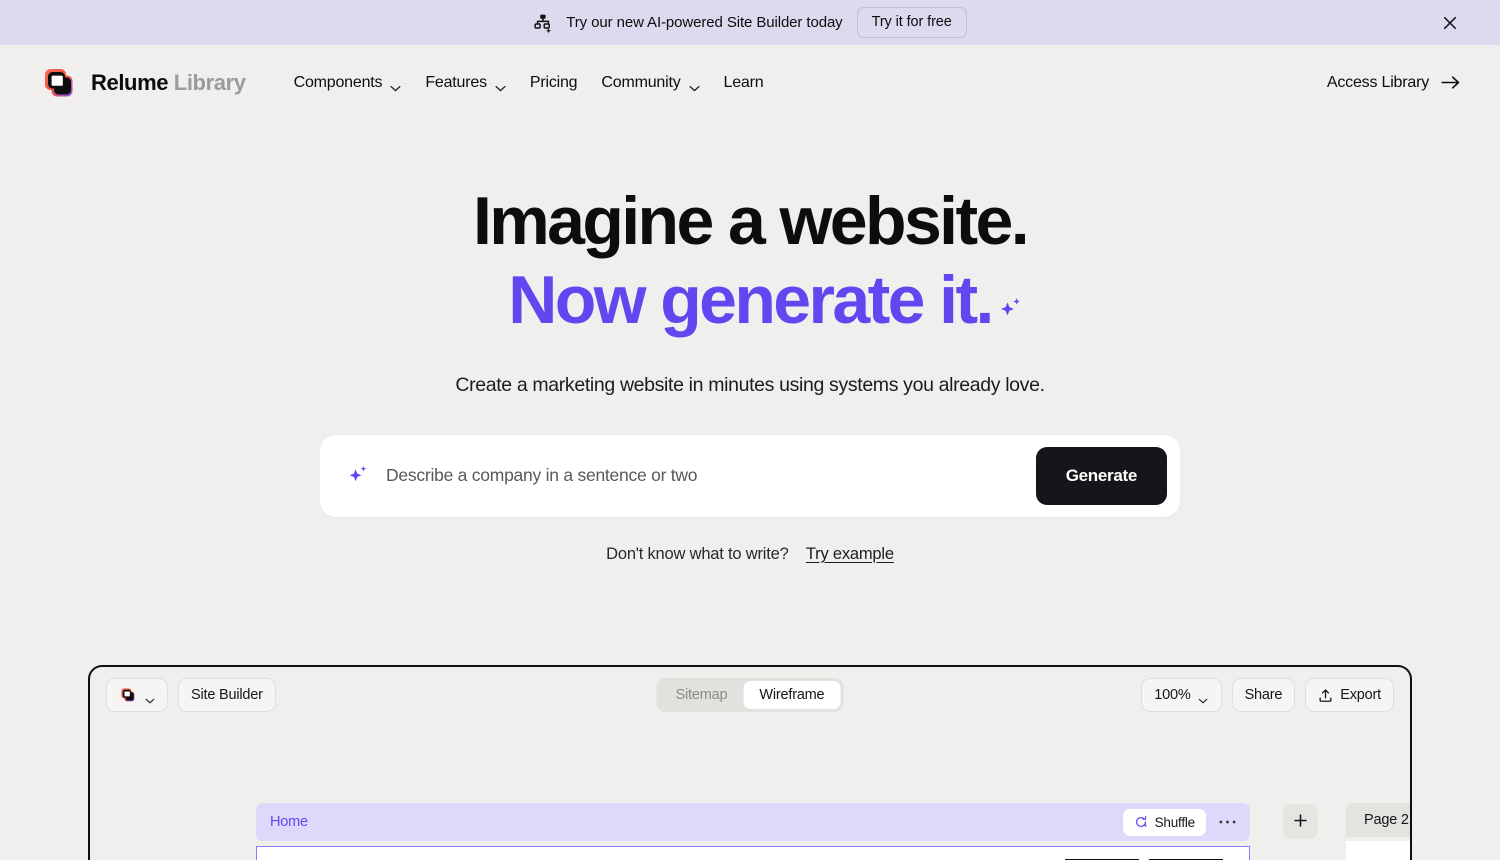 The width and height of the screenshot is (1500, 860). What do you see at coordinates (1263, 695) in the screenshot?
I see `share-button: Share` at bounding box center [1263, 695].